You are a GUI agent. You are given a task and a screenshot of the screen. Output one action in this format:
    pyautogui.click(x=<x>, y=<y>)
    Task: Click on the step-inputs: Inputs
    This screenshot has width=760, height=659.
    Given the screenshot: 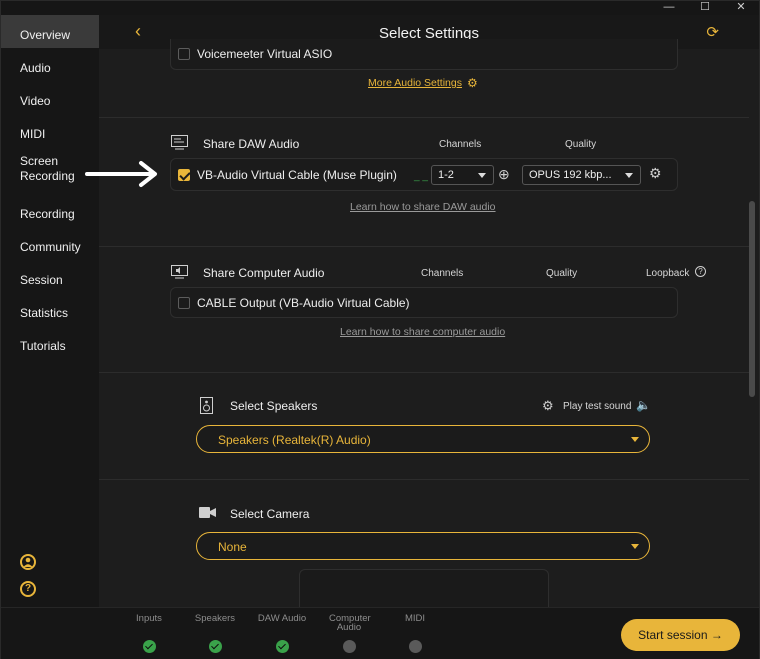 What is the action you would take?
    pyautogui.click(x=149, y=633)
    